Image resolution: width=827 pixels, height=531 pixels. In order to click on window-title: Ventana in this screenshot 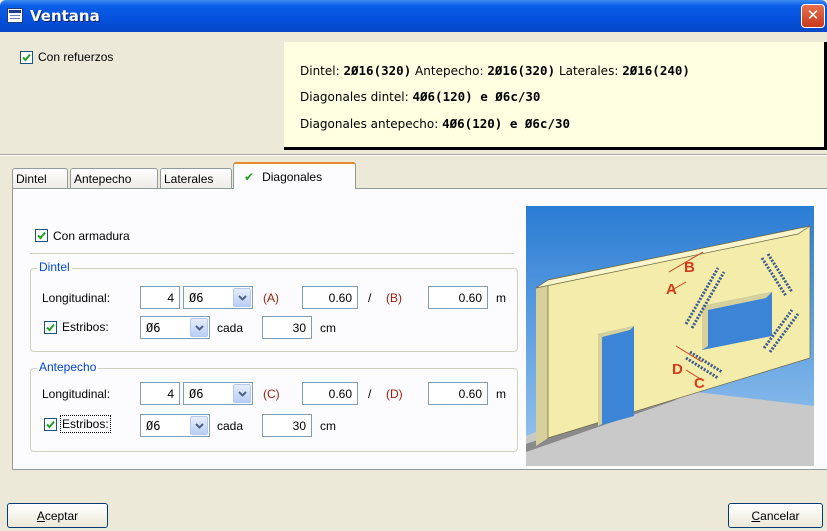, I will do `click(65, 16)`.